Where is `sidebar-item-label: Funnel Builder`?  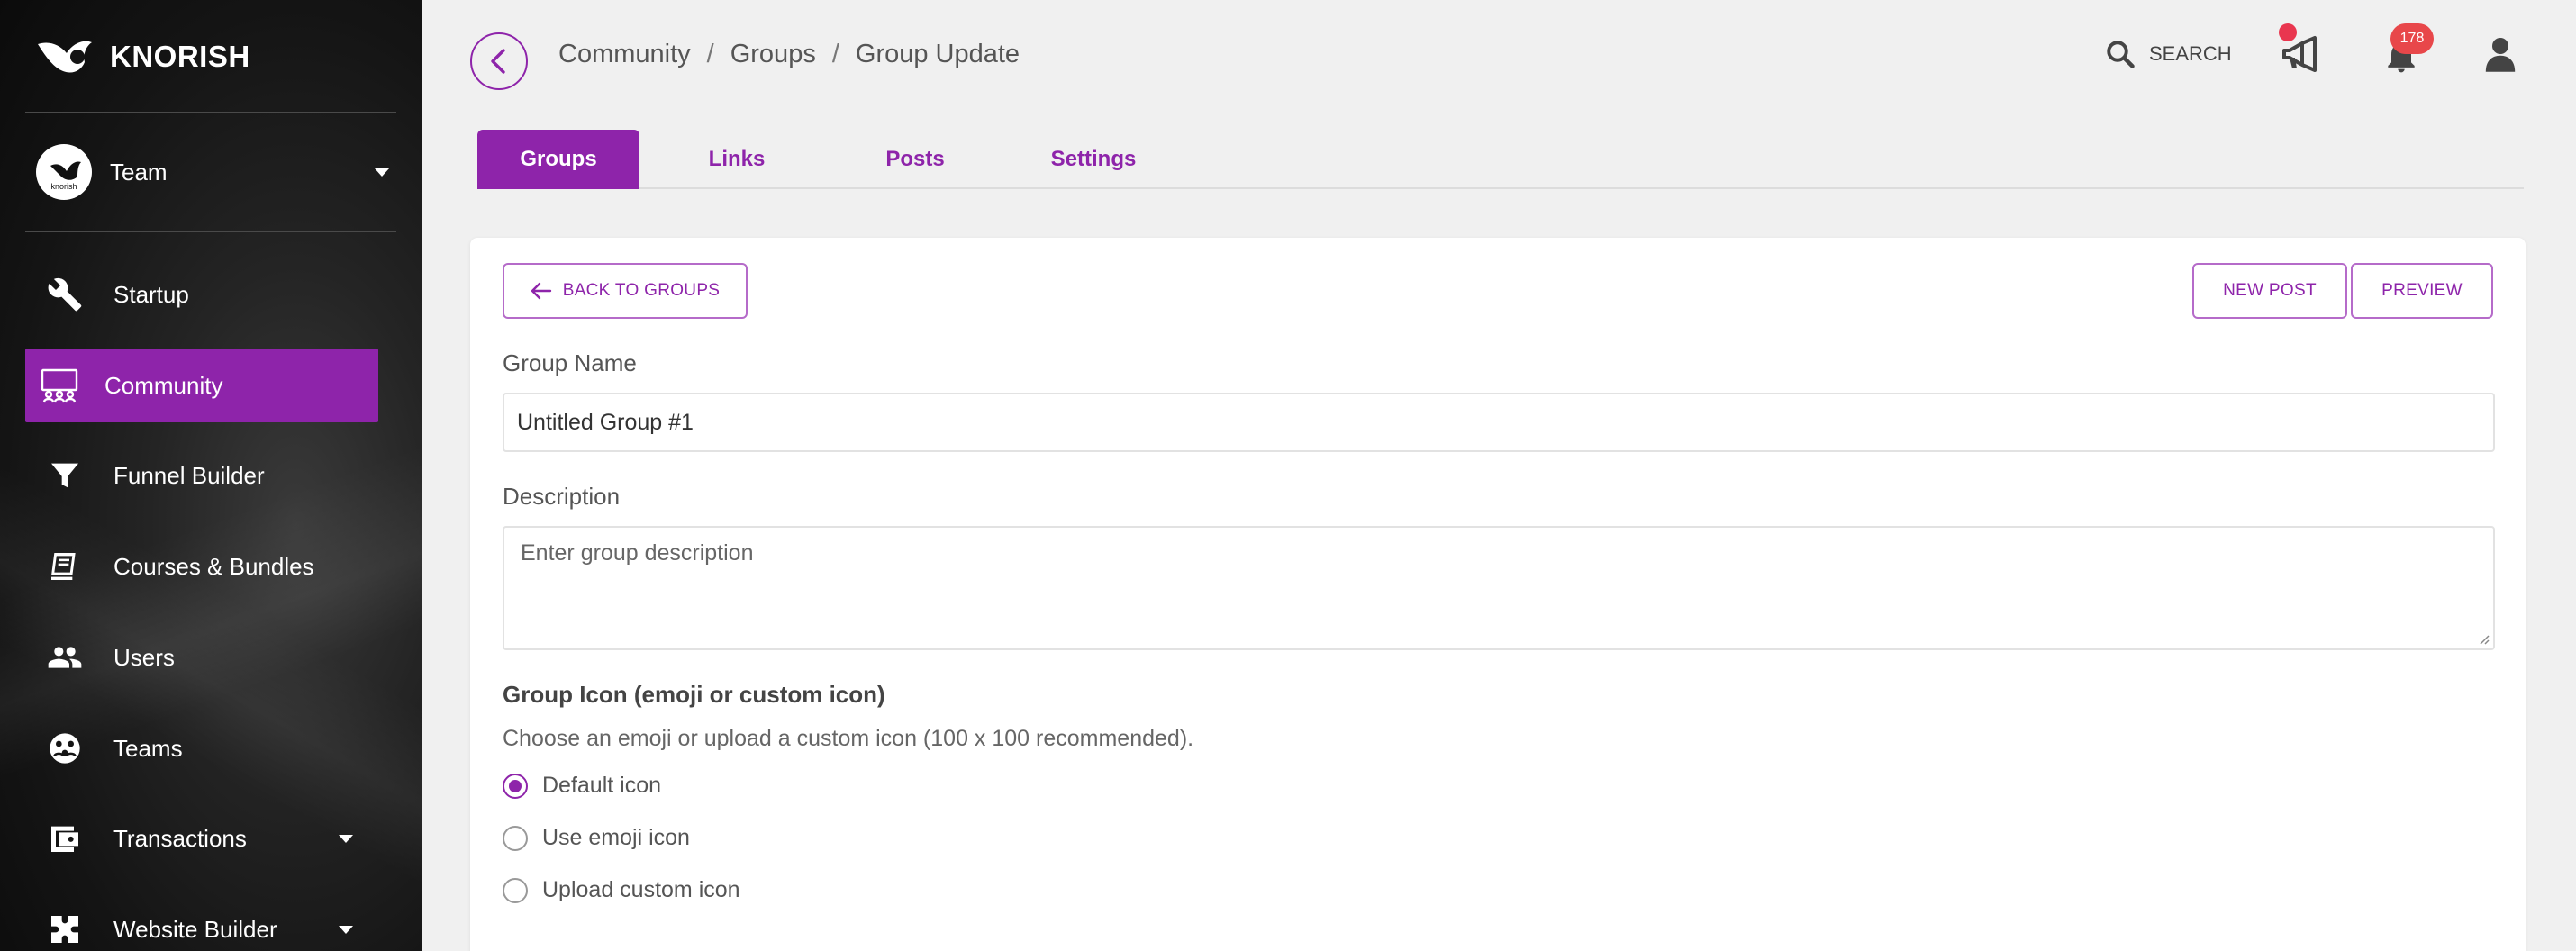 sidebar-item-label: Funnel Builder is located at coordinates (189, 475).